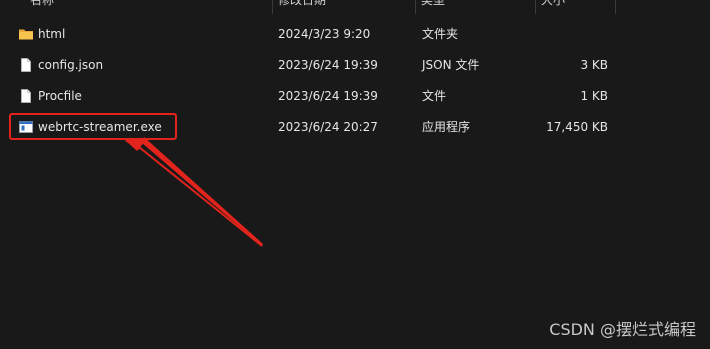 This screenshot has width=710, height=349. Describe the element at coordinates (622, 329) in the screenshot. I see `watermark: CSDN @摆烂式编程` at that location.